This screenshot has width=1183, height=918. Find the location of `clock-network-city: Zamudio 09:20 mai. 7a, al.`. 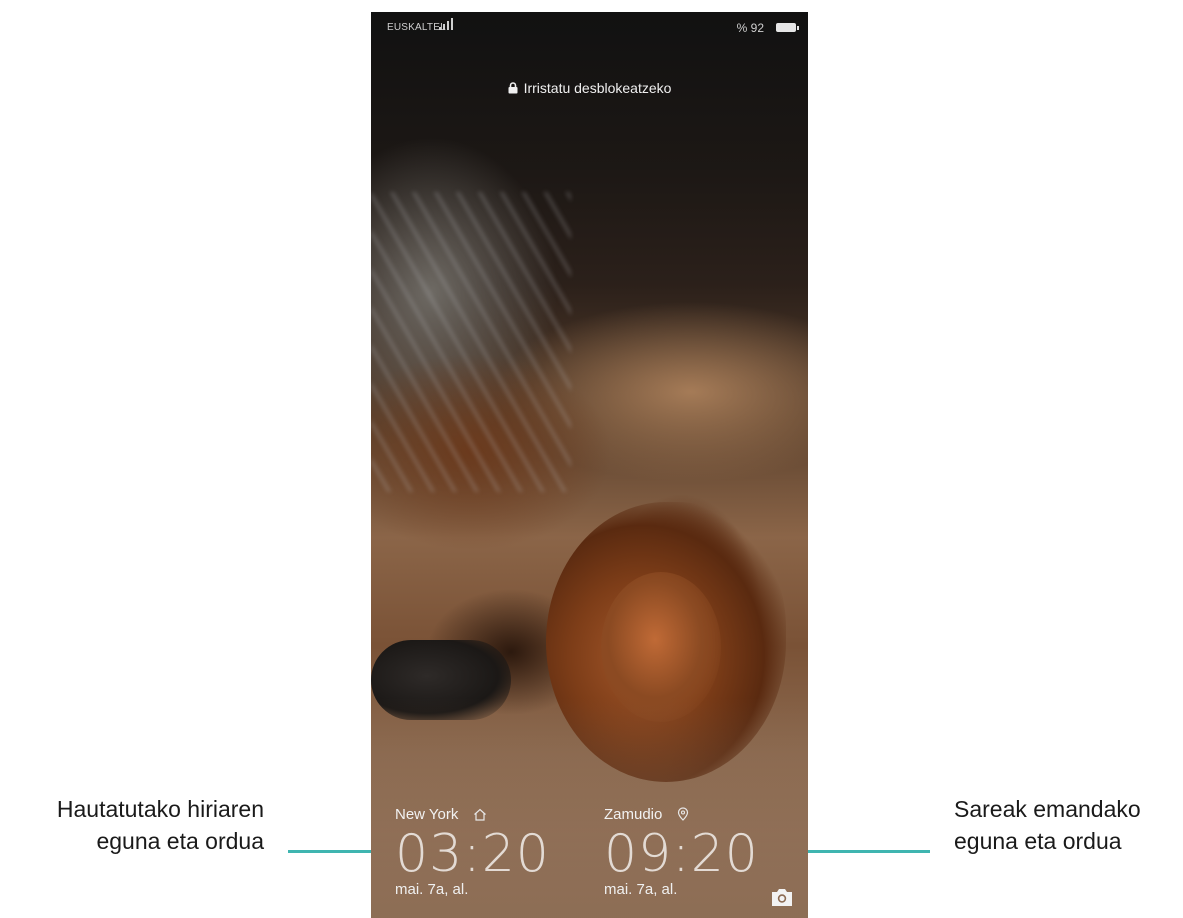

clock-network-city: Zamudio 09:20 mai. 7a, al. is located at coordinates (681, 852).